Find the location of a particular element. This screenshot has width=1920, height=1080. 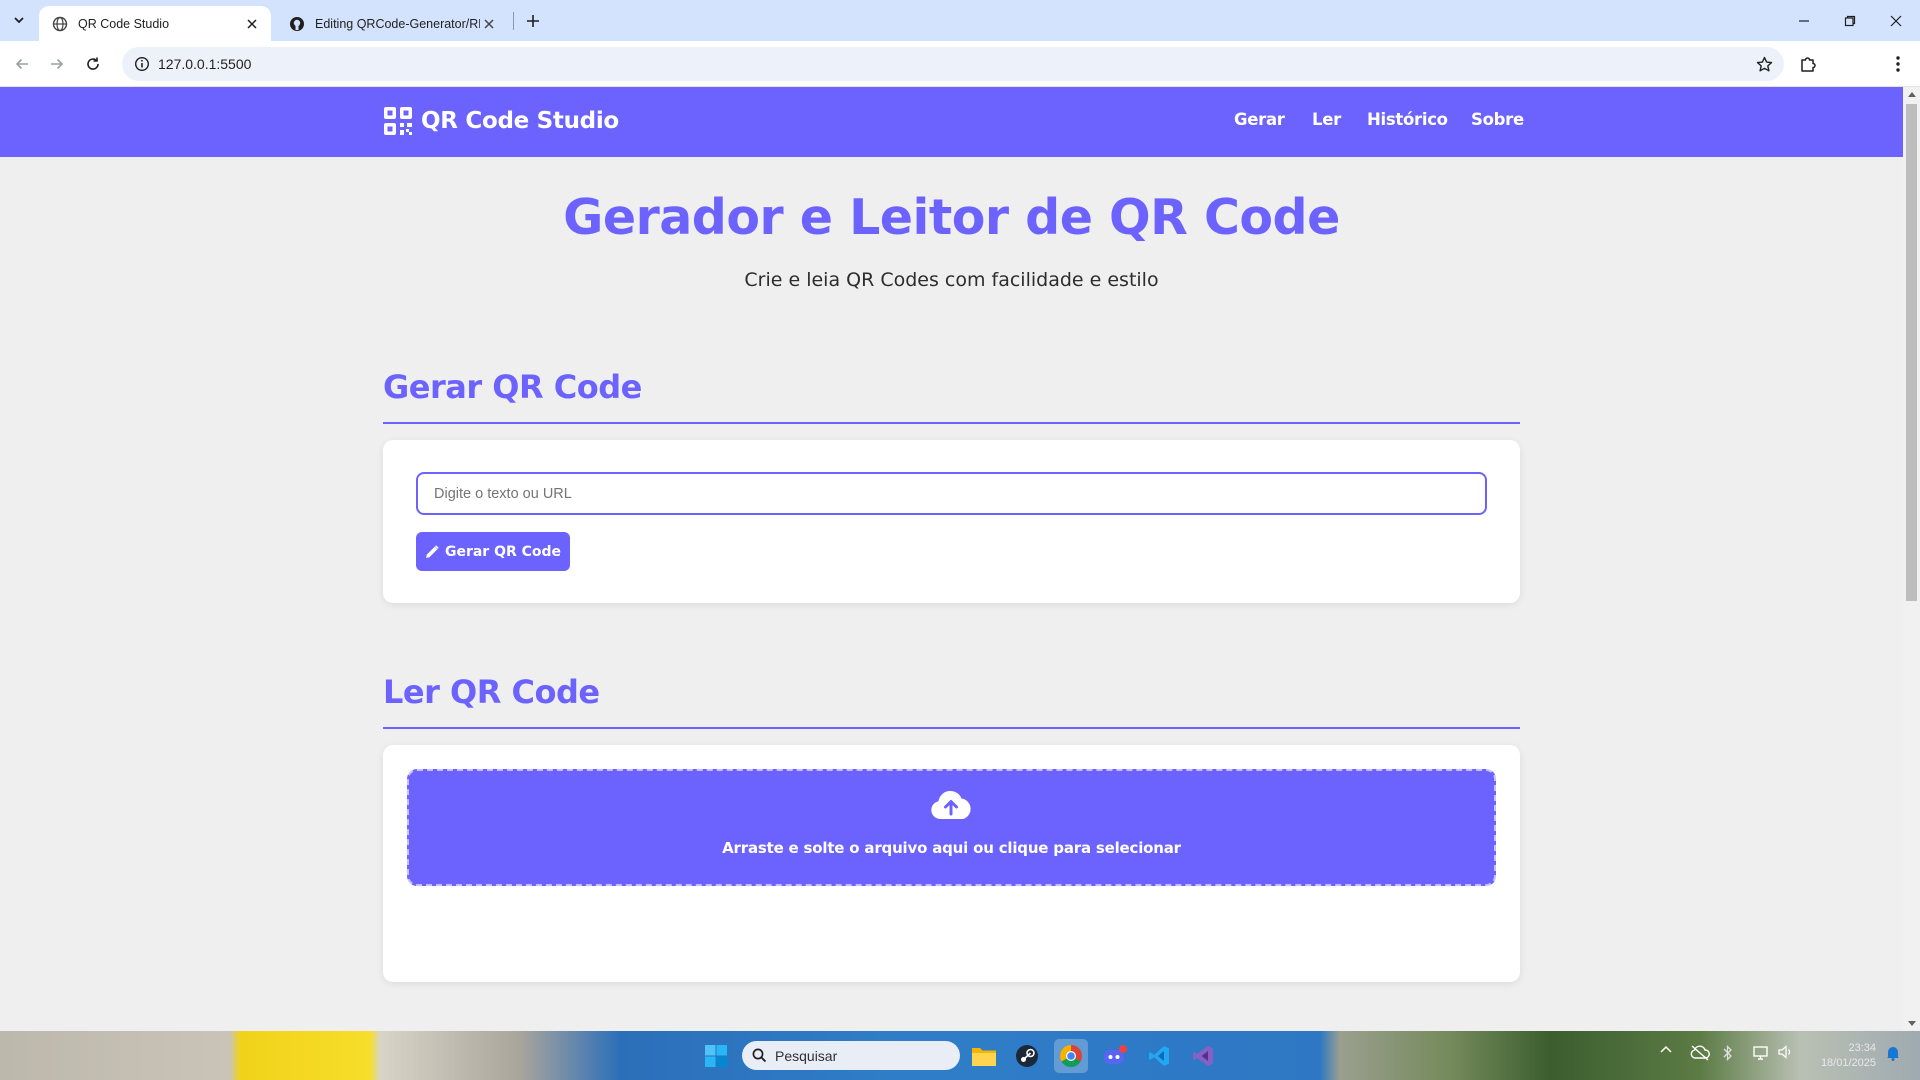

restore-button is located at coordinates (1850, 20).